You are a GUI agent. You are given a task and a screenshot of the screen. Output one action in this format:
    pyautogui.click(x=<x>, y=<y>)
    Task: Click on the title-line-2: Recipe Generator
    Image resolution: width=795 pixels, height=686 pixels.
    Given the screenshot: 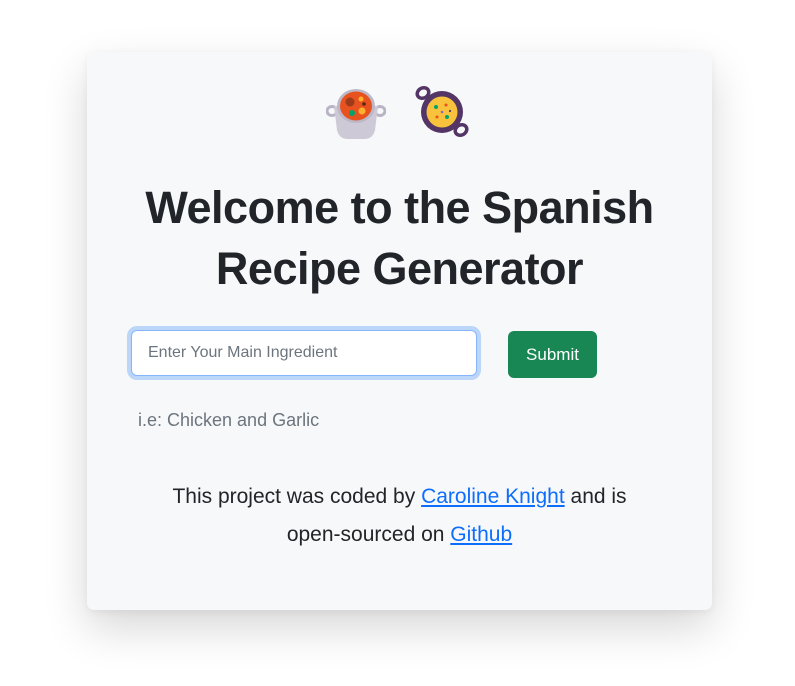 What is the action you would take?
    pyautogui.click(x=399, y=268)
    